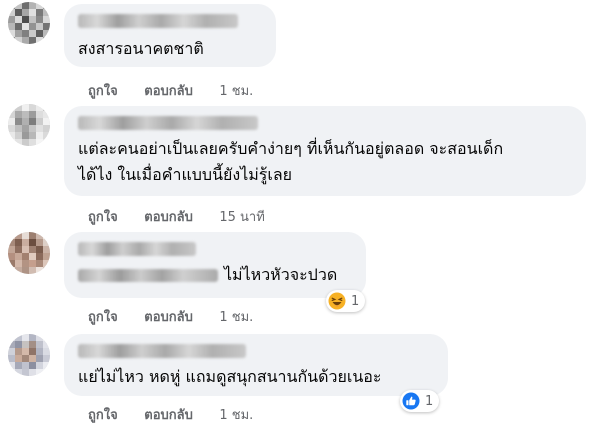 Image resolution: width=600 pixels, height=428 pixels. Describe the element at coordinates (337, 301) in the screenshot. I see `haha-icon` at that location.